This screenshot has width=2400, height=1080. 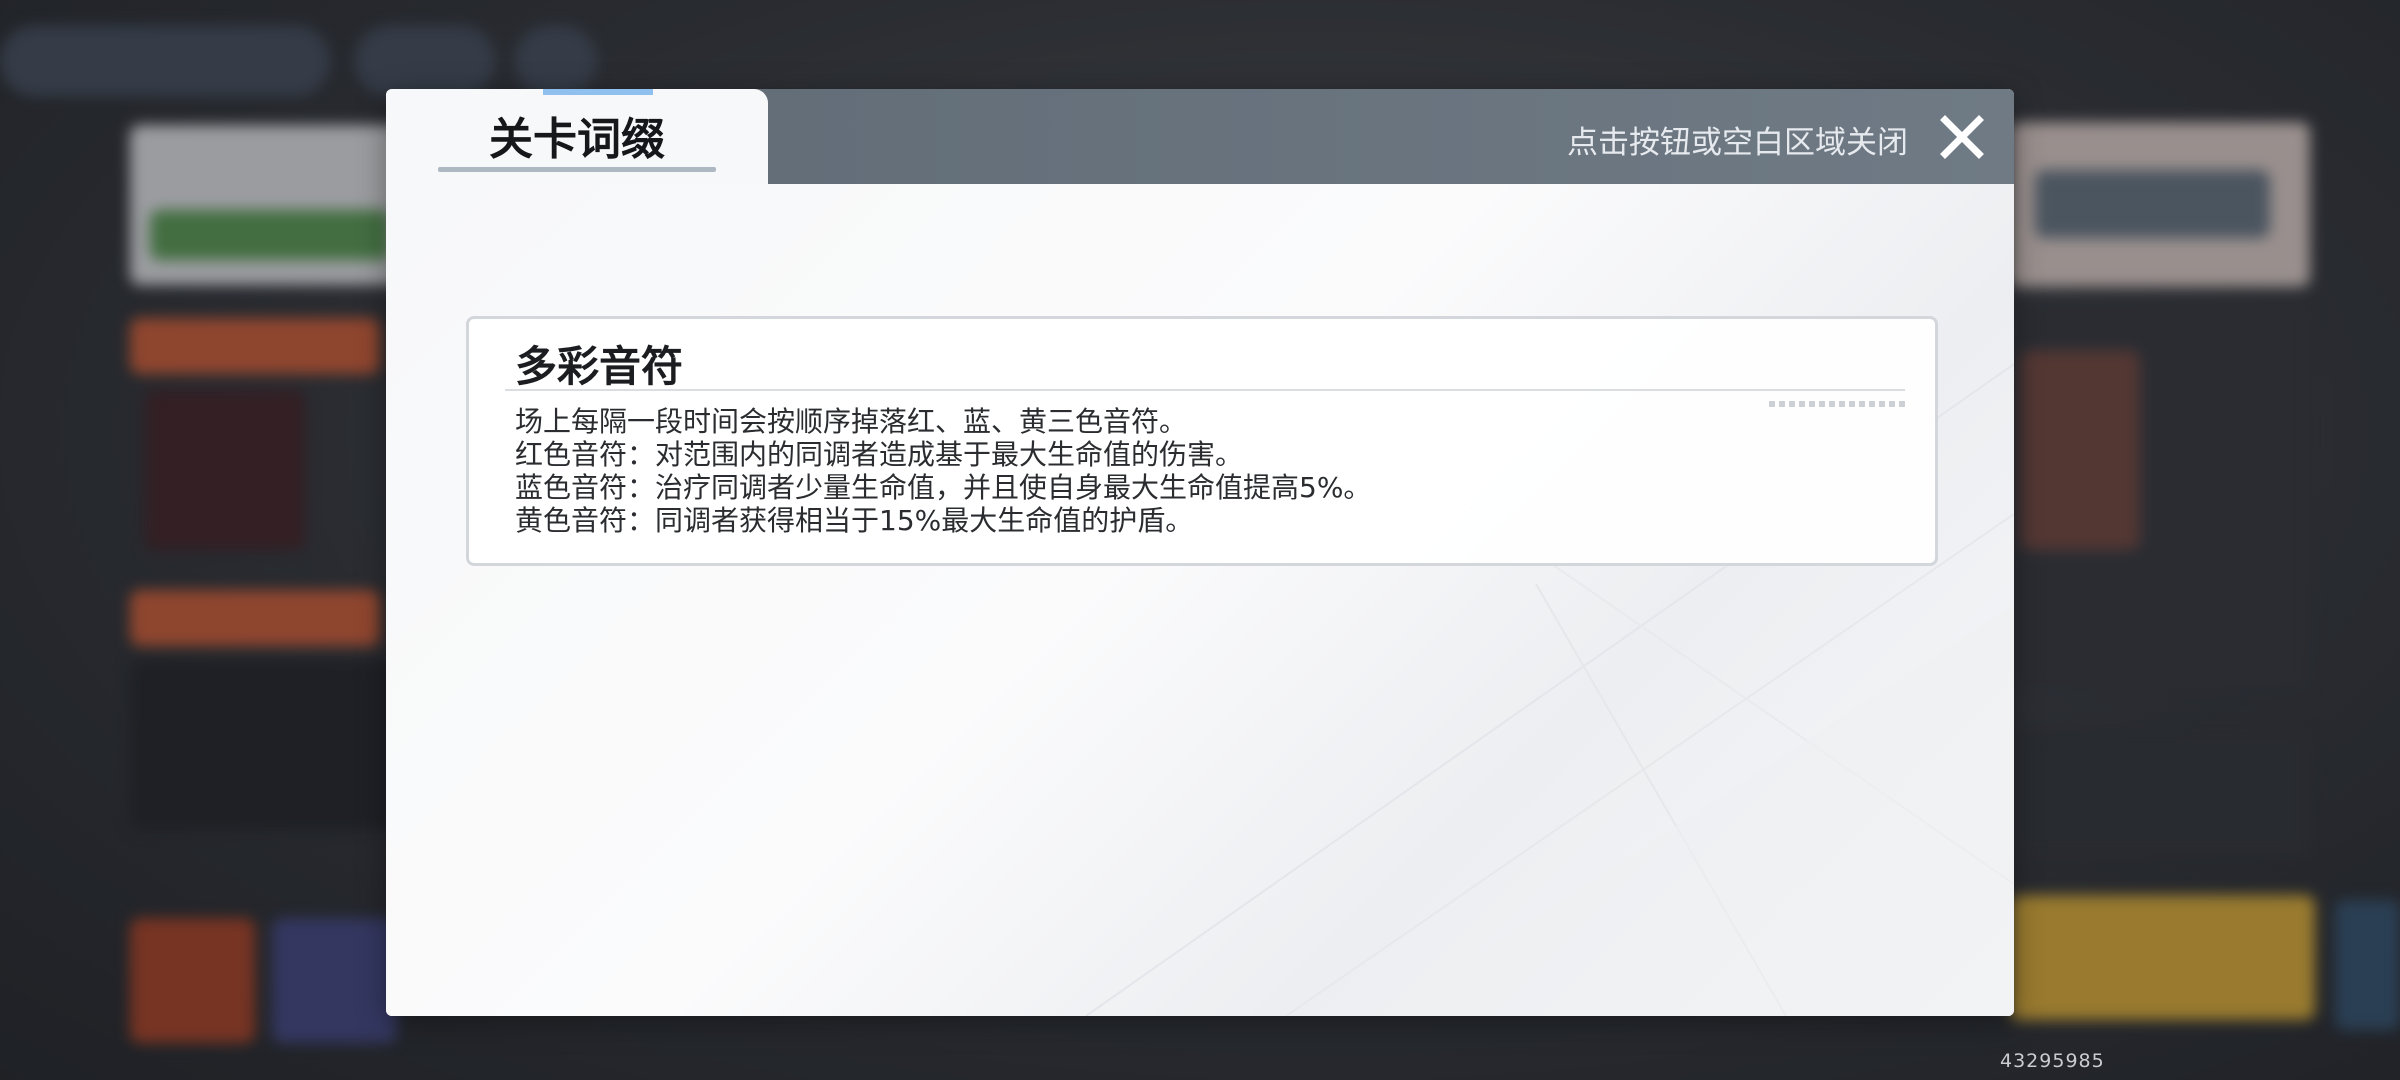 What do you see at coordinates (1205, 390) in the screenshot?
I see `affix-divider` at bounding box center [1205, 390].